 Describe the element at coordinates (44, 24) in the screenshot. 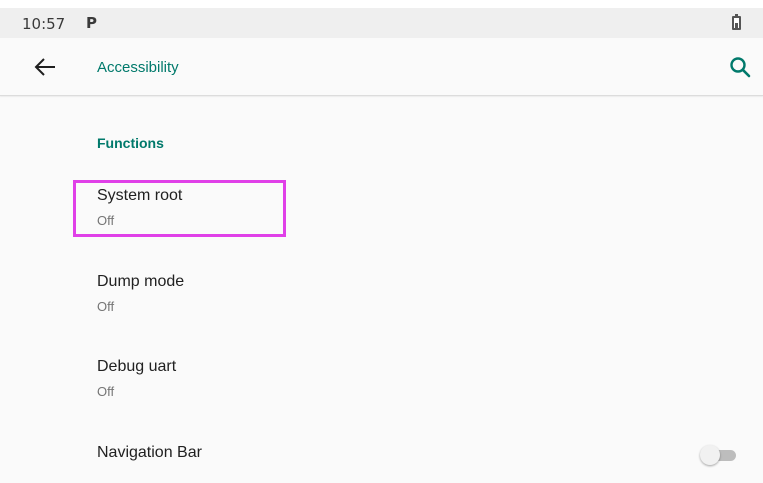

I see `status-time: 10:57` at that location.